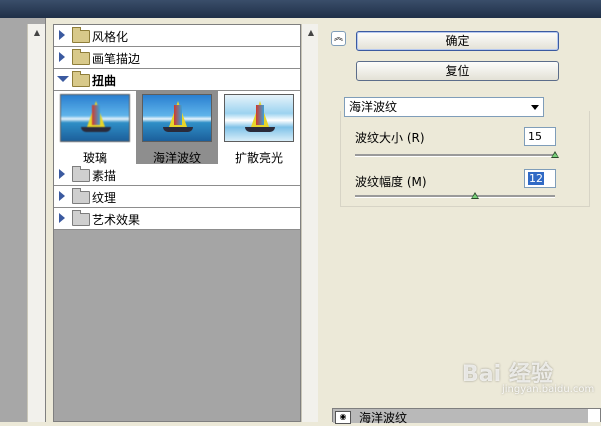  What do you see at coordinates (548, 389) in the screenshot?
I see `watermark-subtext: jingyan.baidu.com` at bounding box center [548, 389].